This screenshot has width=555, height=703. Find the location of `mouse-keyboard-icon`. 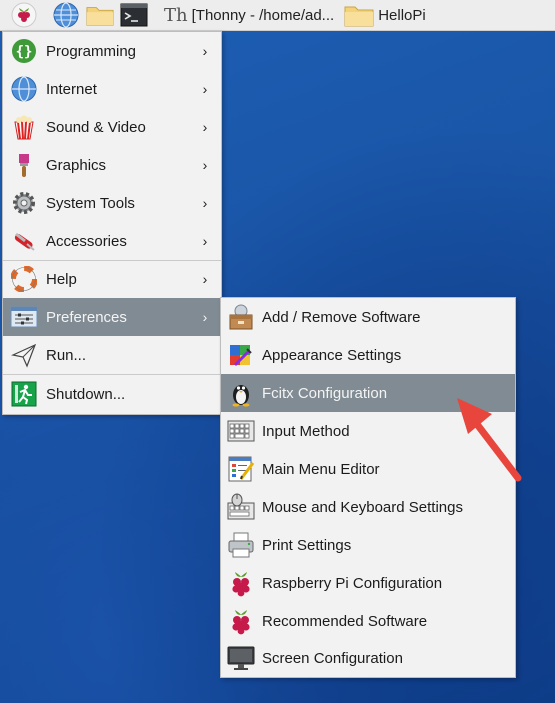

mouse-keyboard-icon is located at coordinates (241, 507).